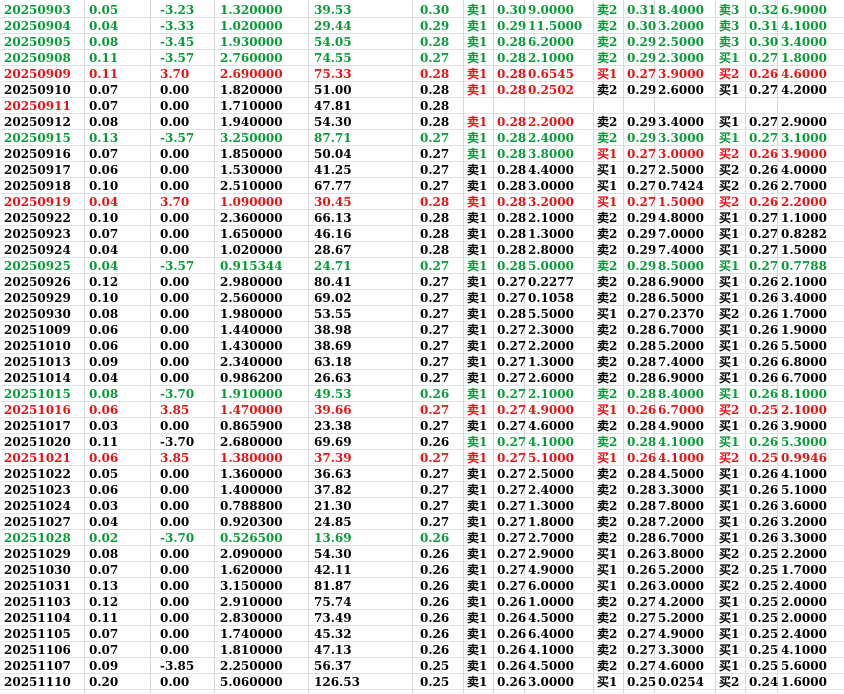 The width and height of the screenshot is (844, 694). I want to click on cell-v1: 4.9000, so click(551, 570).